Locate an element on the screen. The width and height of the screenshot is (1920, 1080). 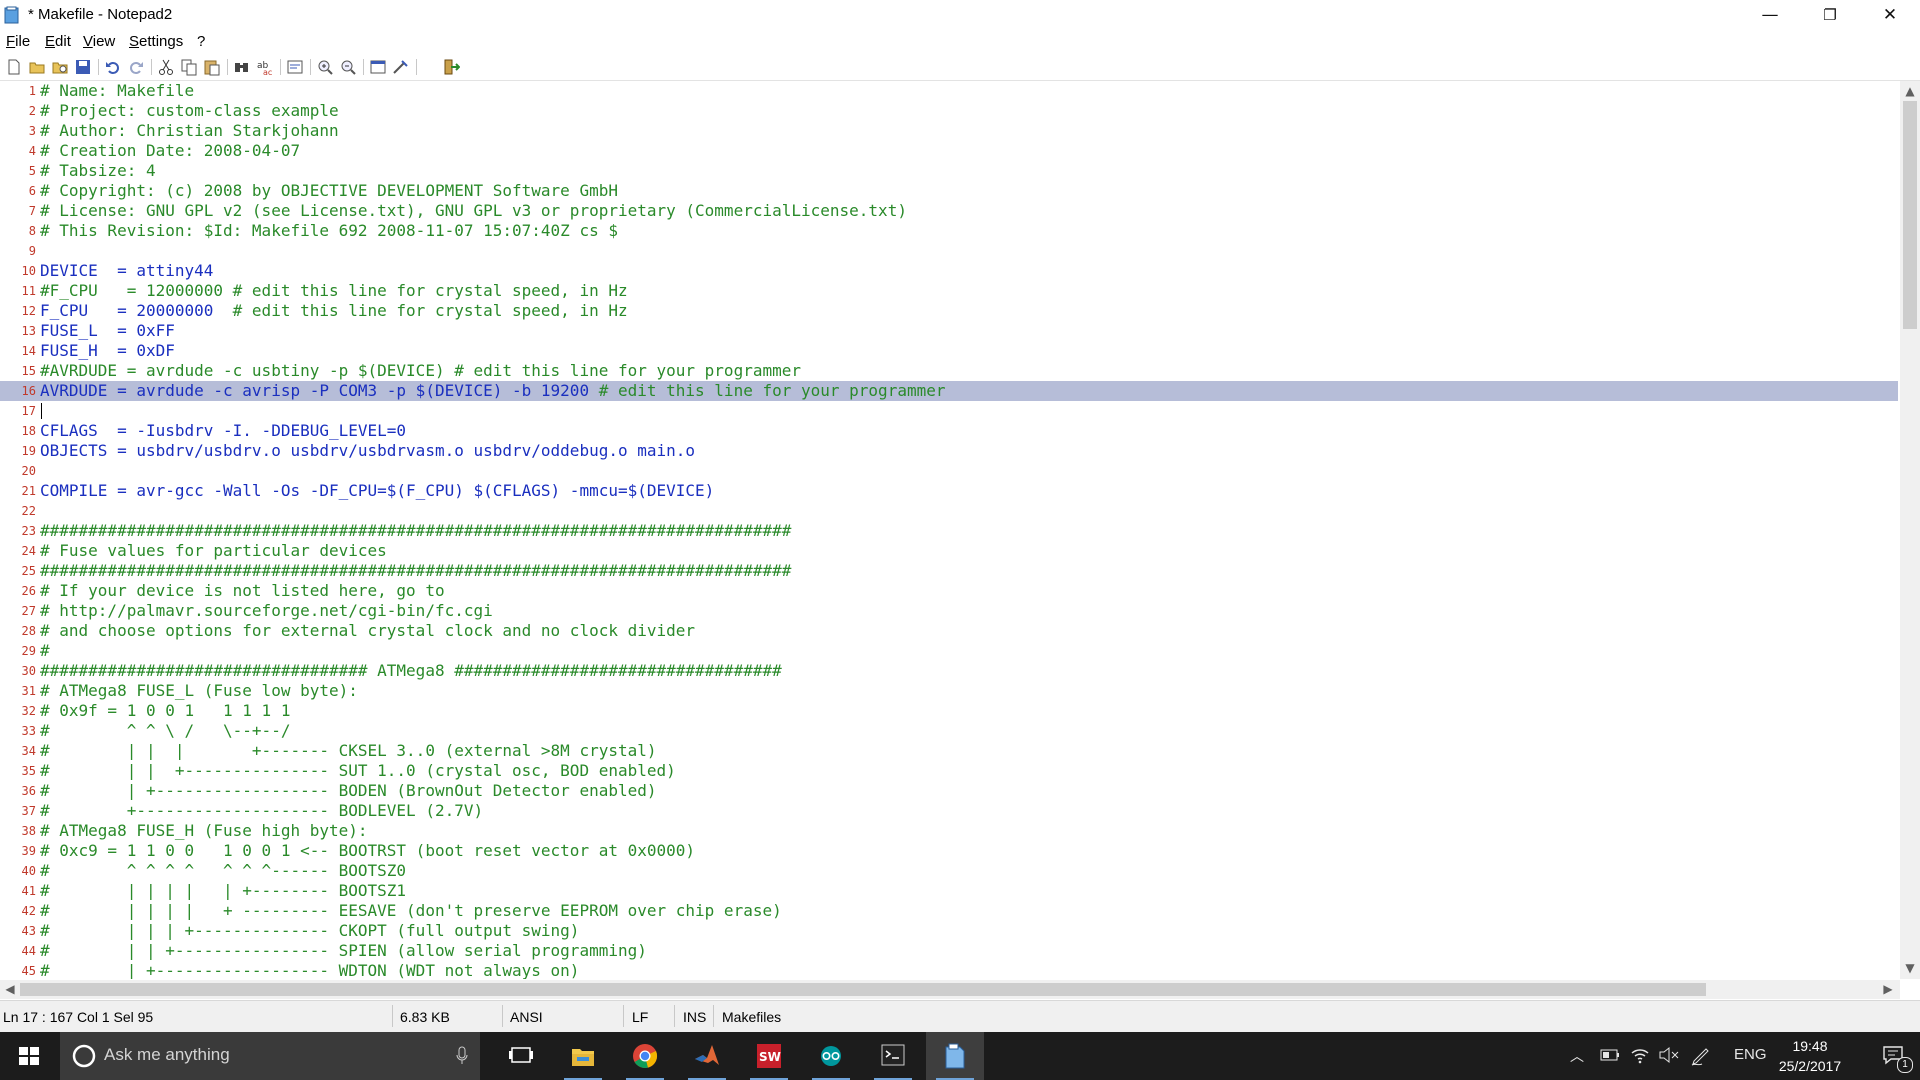
editor-line: 3 # Author: Christian Starkjohann is located at coordinates (949, 131).